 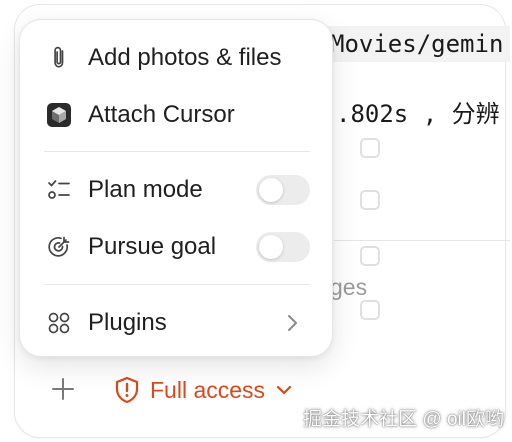 I want to click on menu-item-label: Plugins, so click(x=127, y=322).